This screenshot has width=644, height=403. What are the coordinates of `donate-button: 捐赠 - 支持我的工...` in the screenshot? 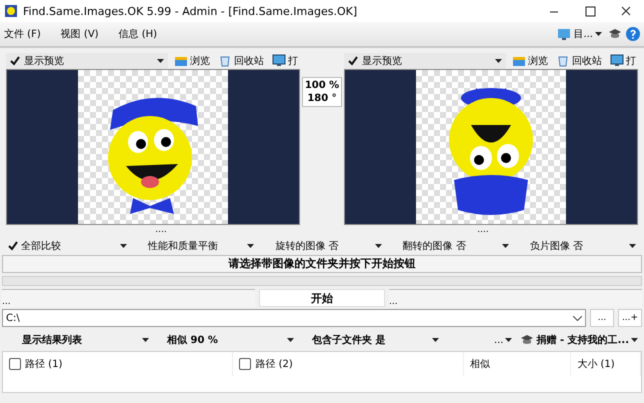 It's located at (579, 340).